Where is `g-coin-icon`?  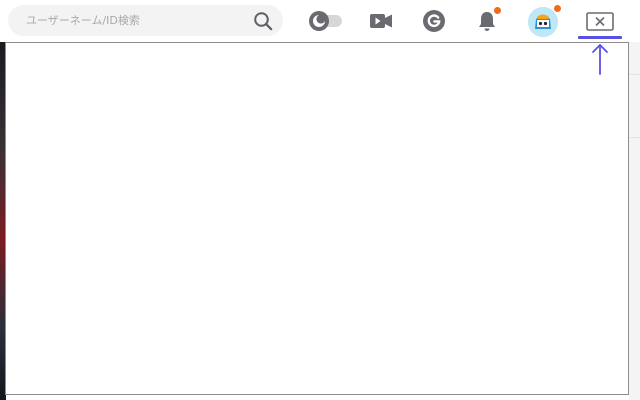 g-coin-icon is located at coordinates (434, 21).